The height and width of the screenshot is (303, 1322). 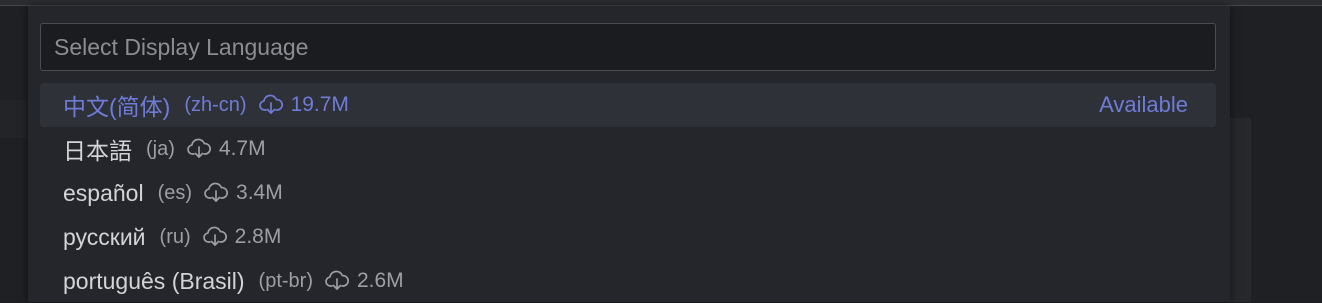 I want to click on status-badge: Available, so click(x=1143, y=104).